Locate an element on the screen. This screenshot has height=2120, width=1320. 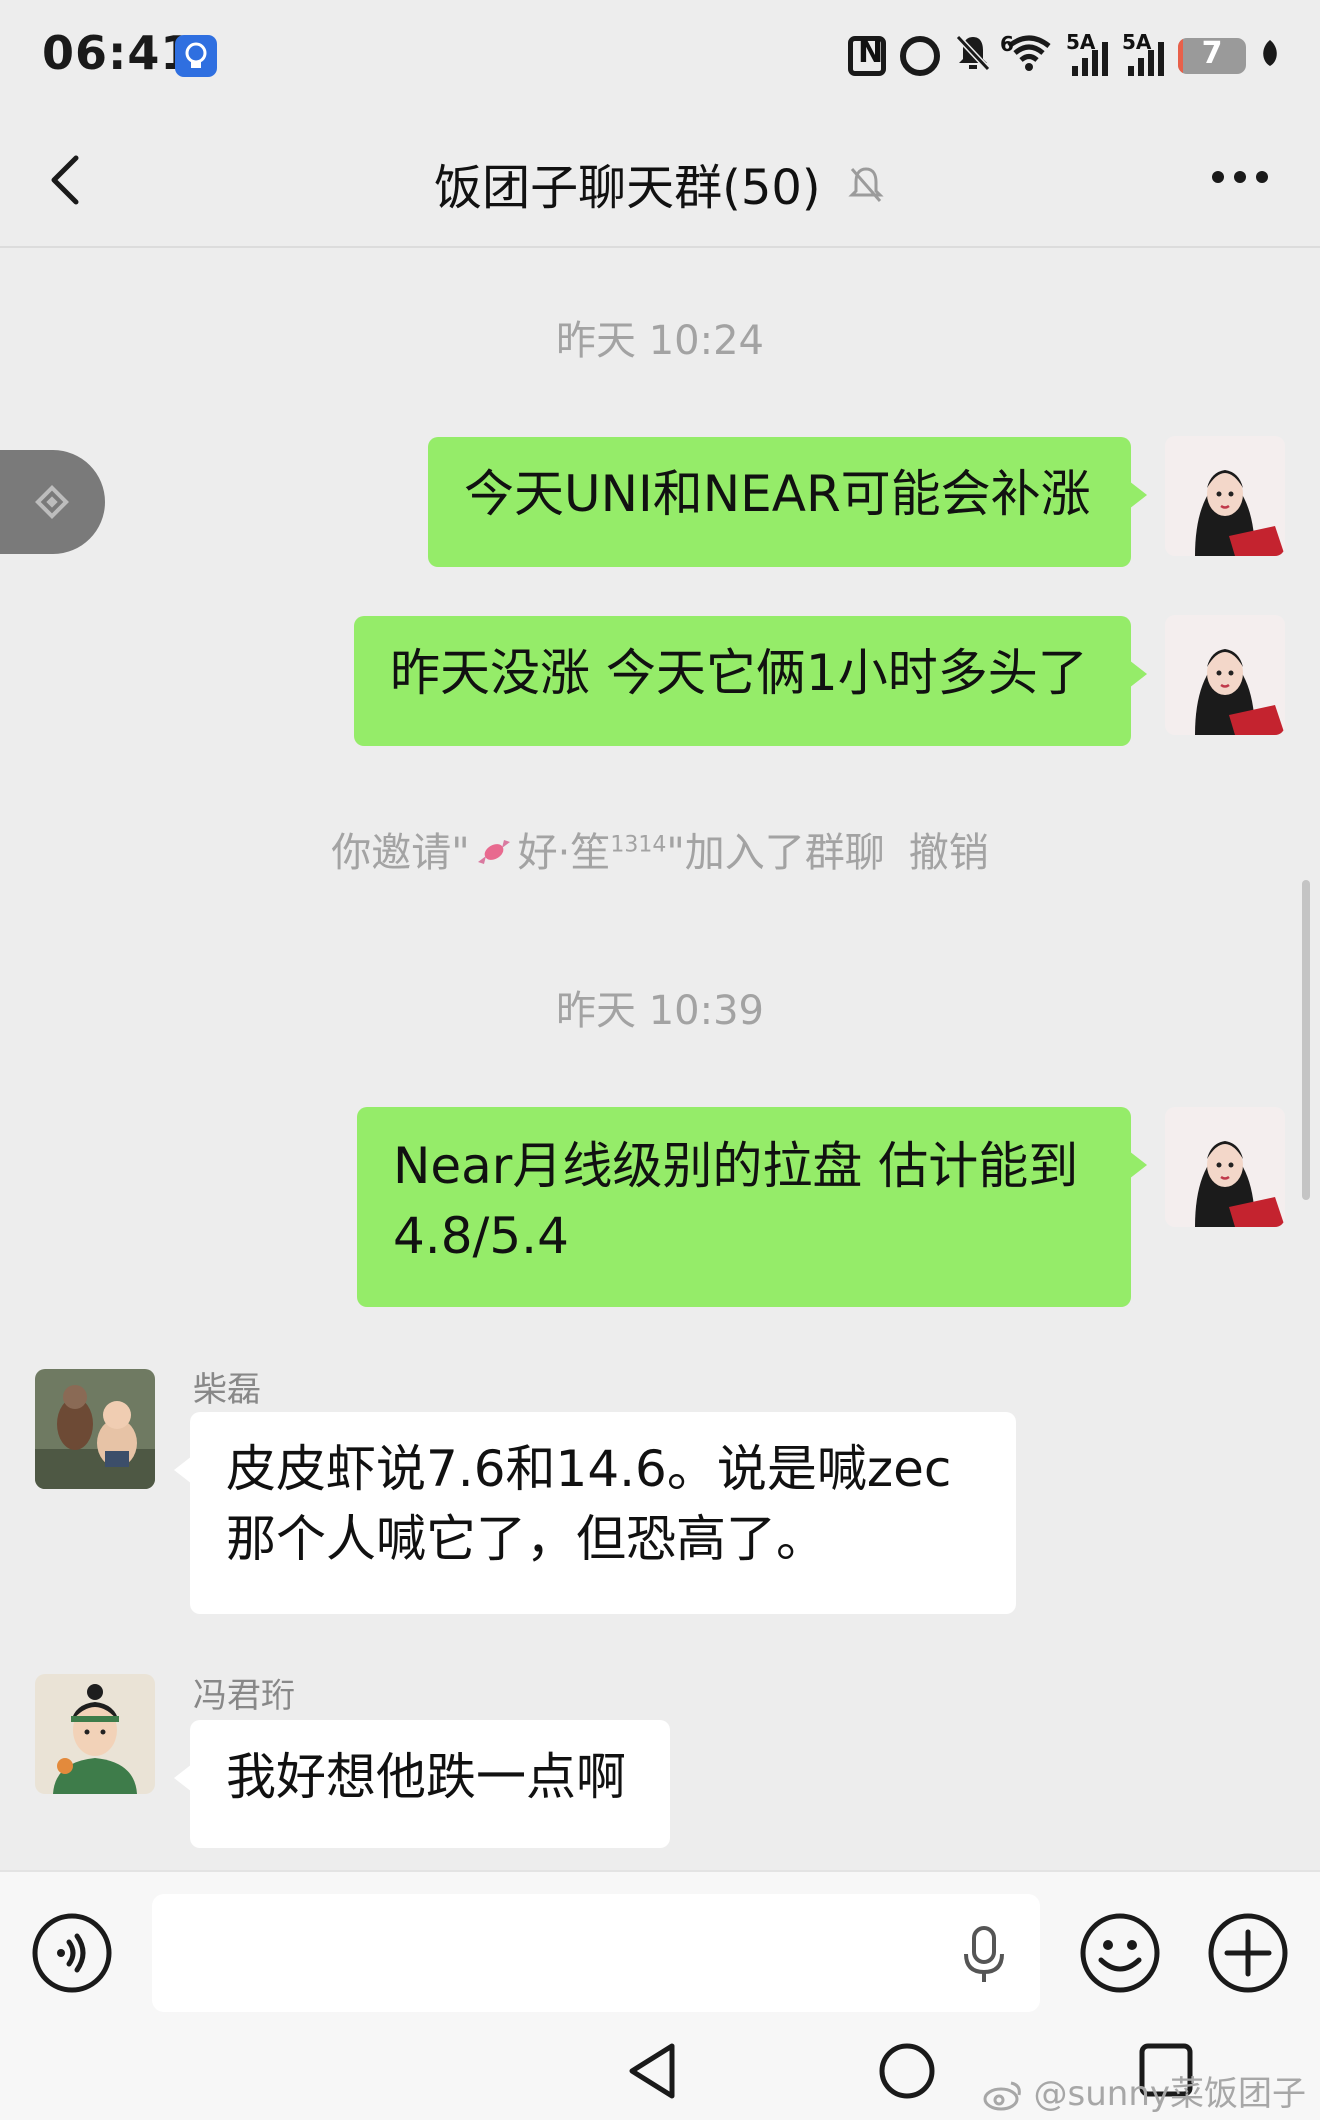
message-input is located at coordinates (596, 1953).